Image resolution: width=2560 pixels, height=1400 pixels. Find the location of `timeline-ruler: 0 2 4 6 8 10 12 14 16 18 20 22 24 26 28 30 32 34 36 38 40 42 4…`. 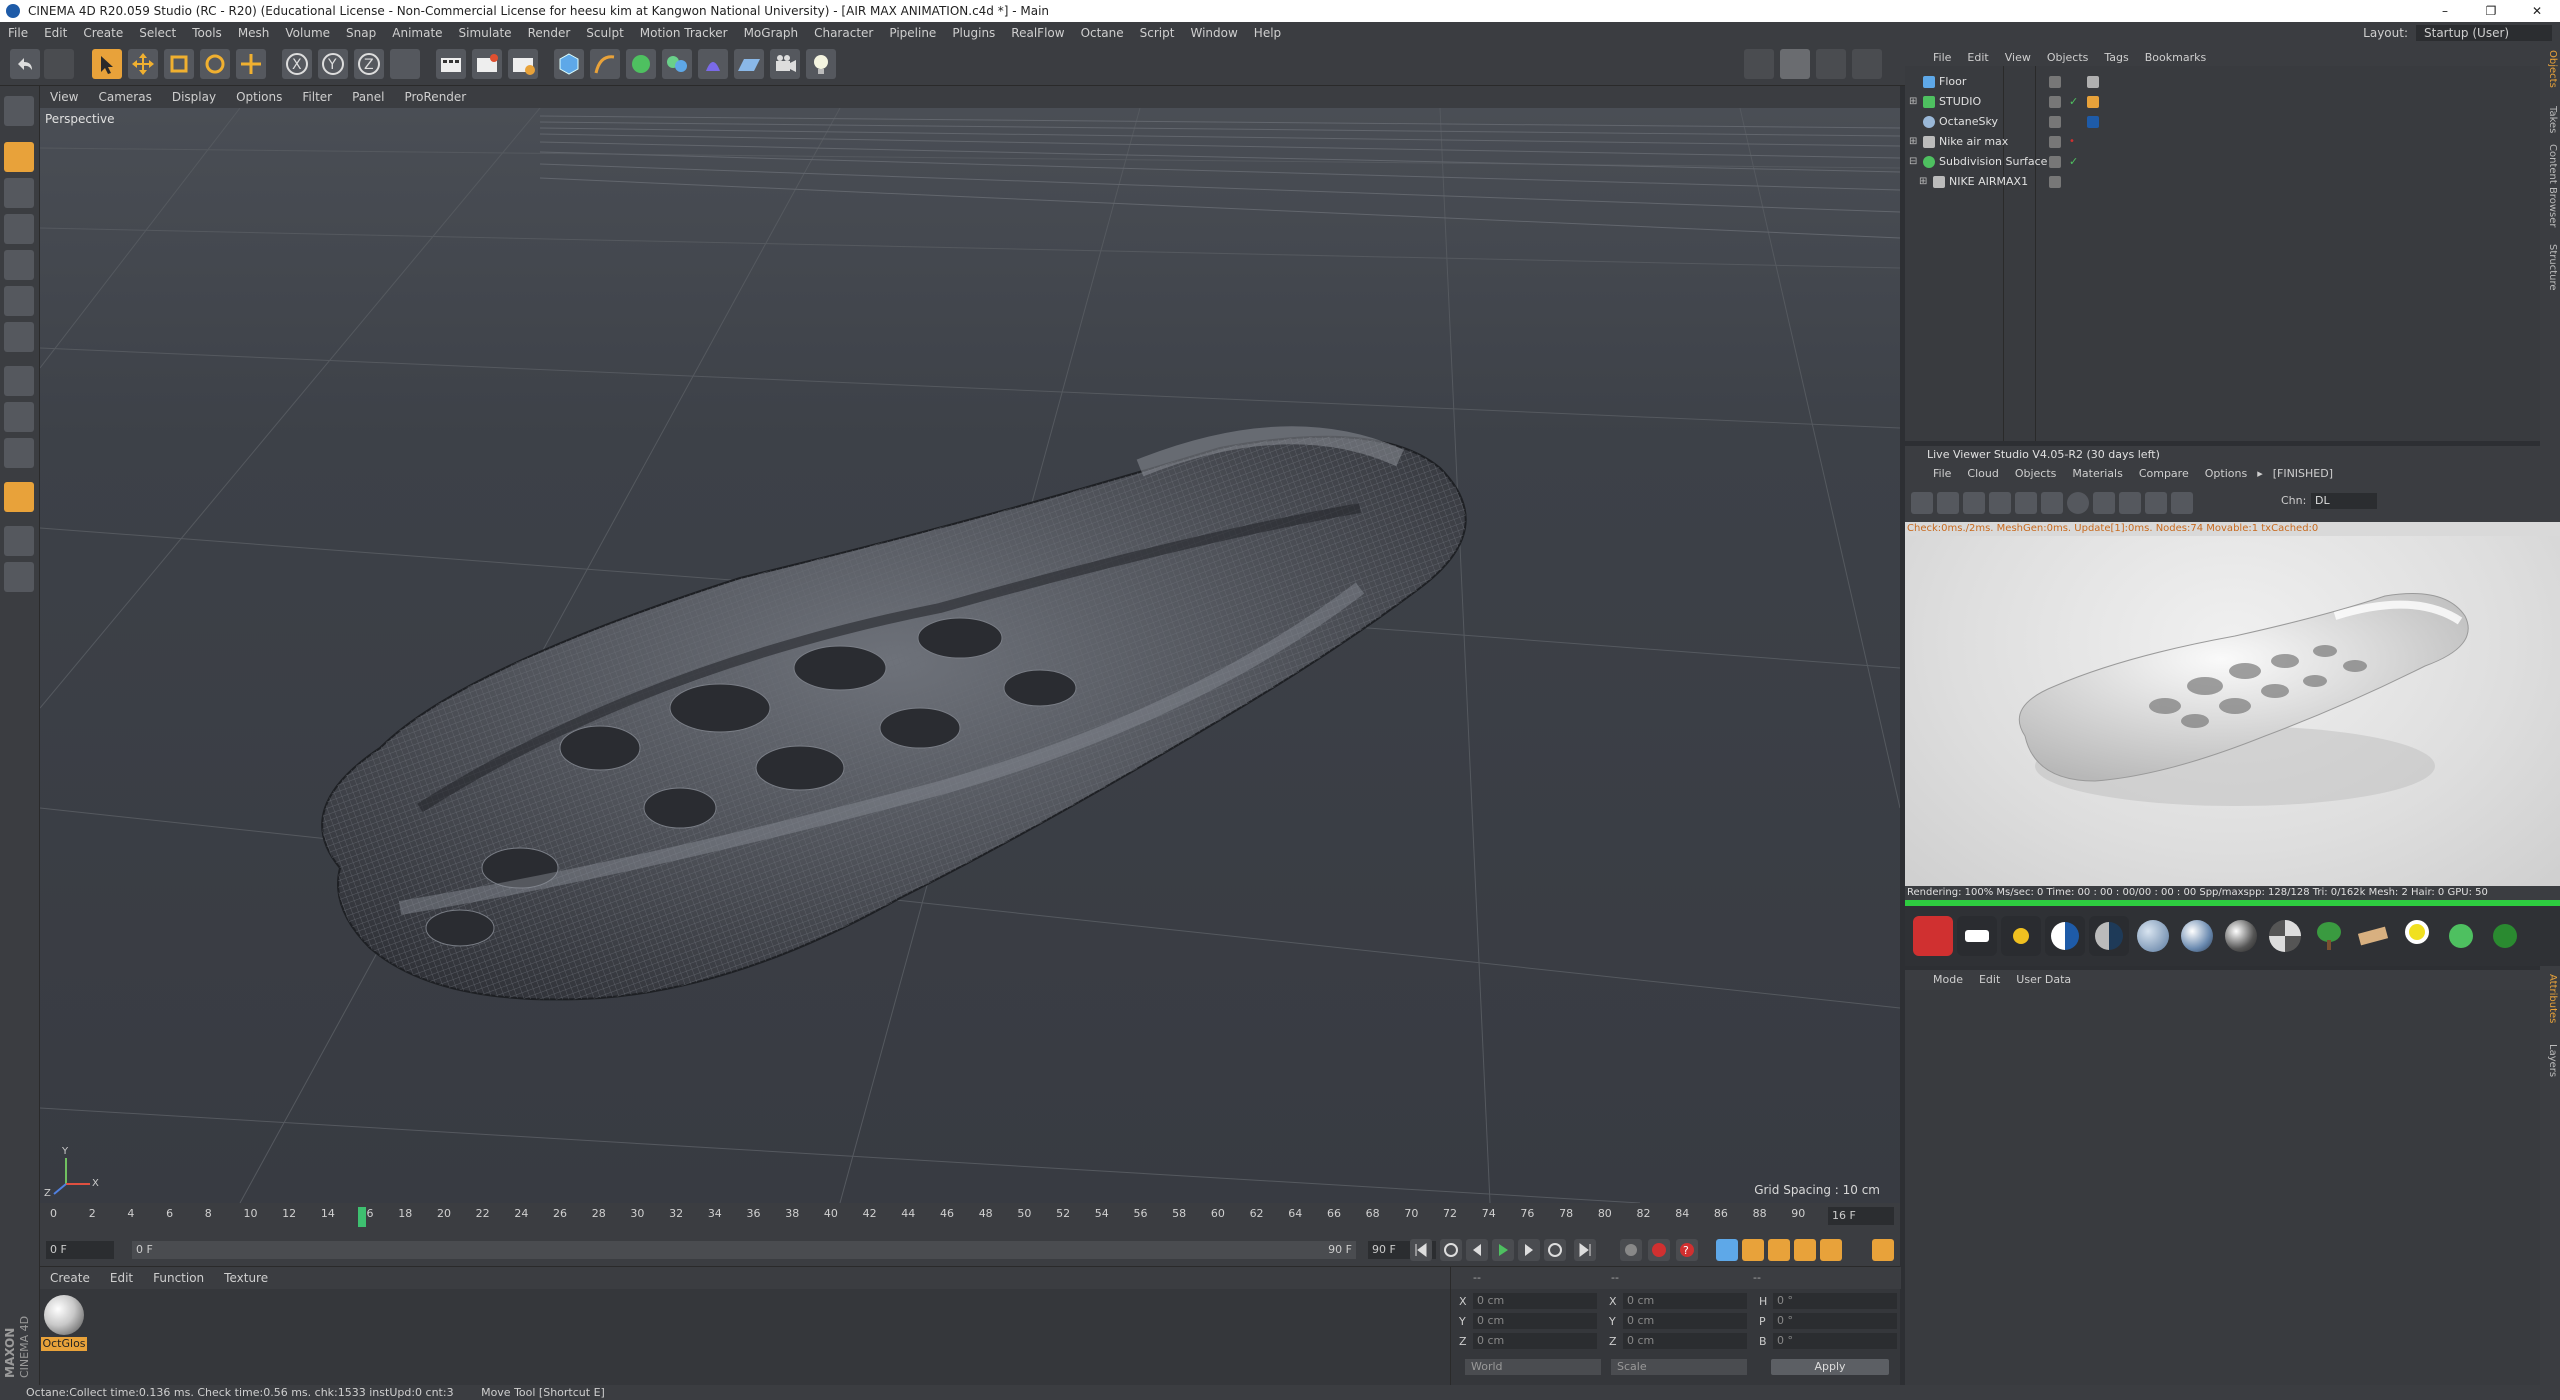

timeline-ruler: 0 2 4 6 8 10 12 14 16 18 20 22 24 26 28 30 32 34 36 38 40 42 4… is located at coordinates (970, 1218).